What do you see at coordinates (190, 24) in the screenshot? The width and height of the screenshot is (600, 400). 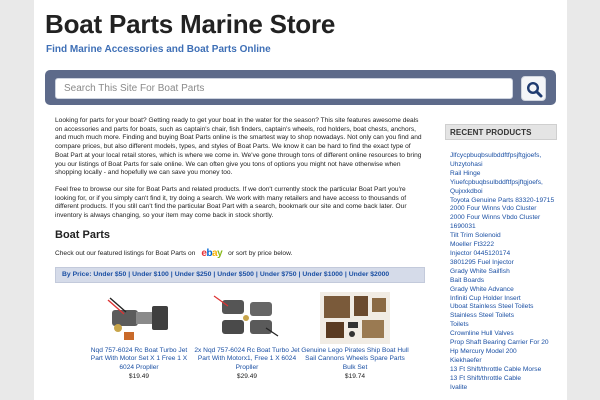 I see `site-title: Boat Parts Marine Store` at bounding box center [190, 24].